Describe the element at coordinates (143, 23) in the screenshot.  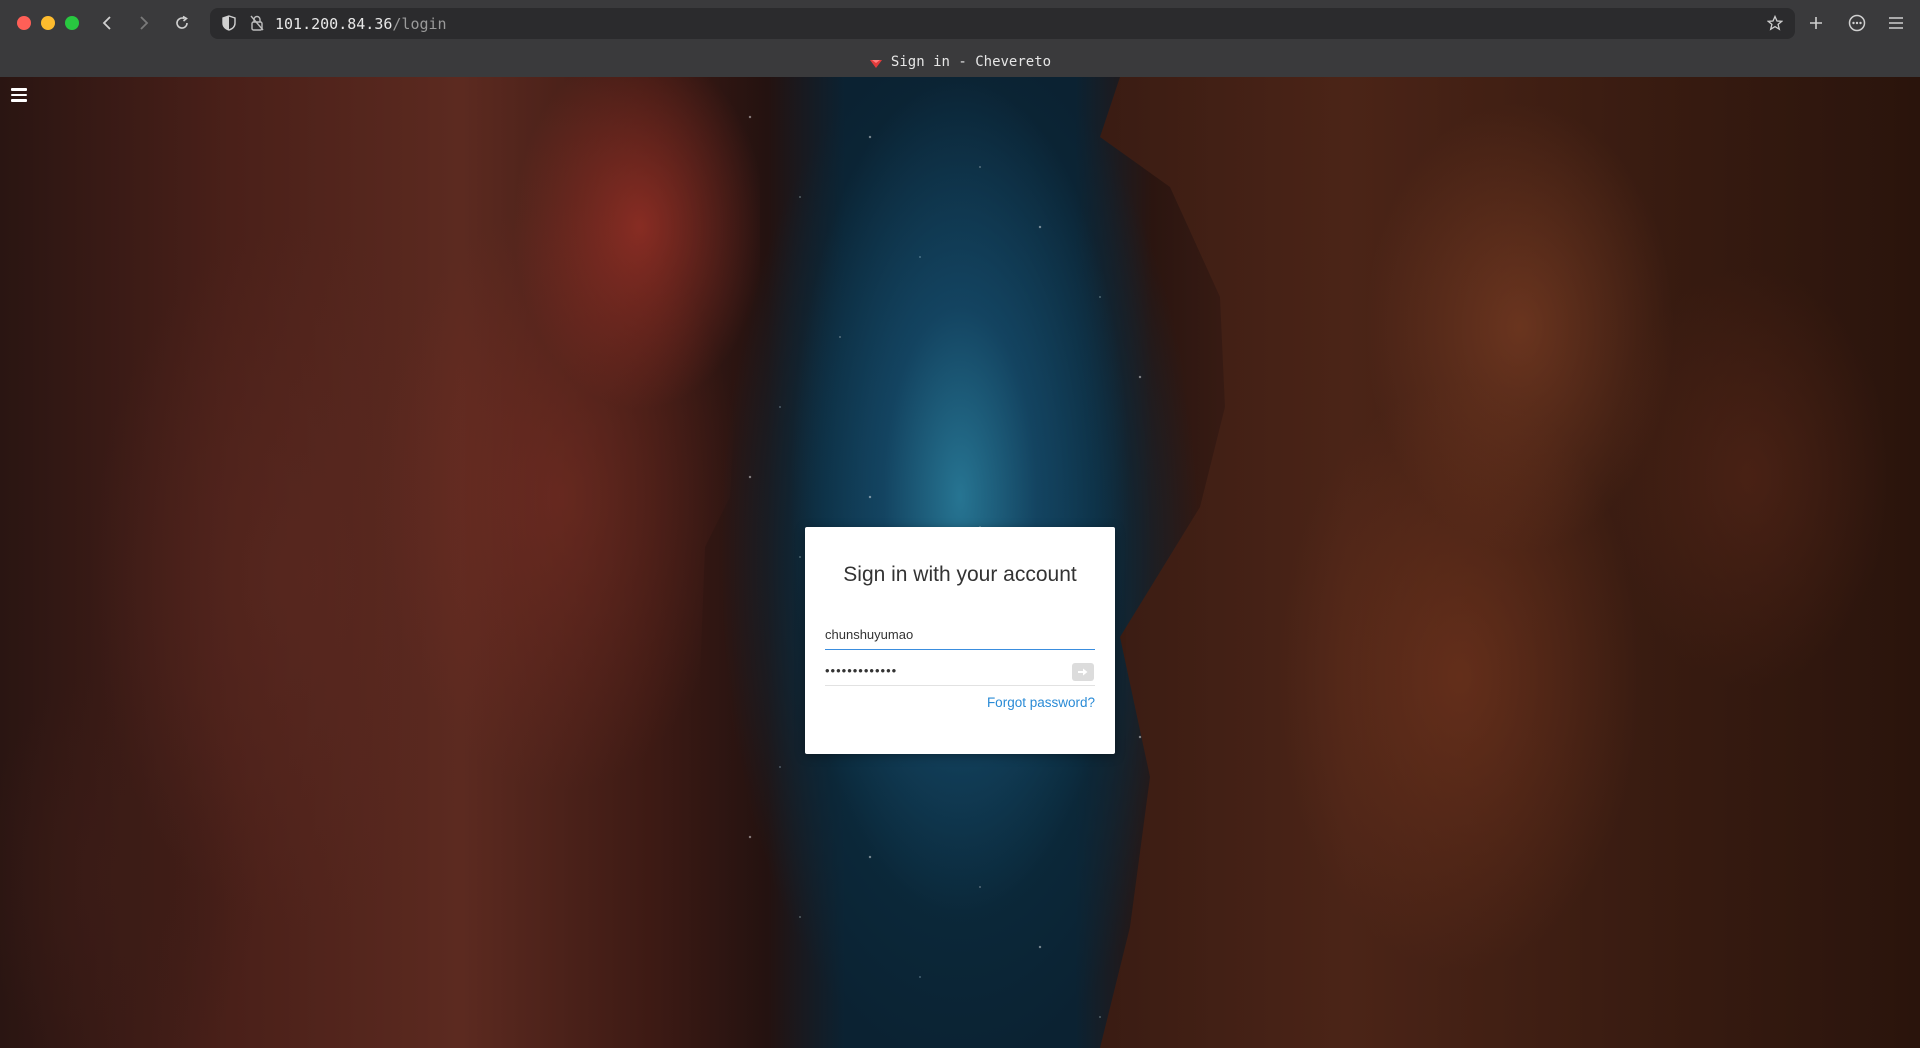
I see `forward-icon` at that location.